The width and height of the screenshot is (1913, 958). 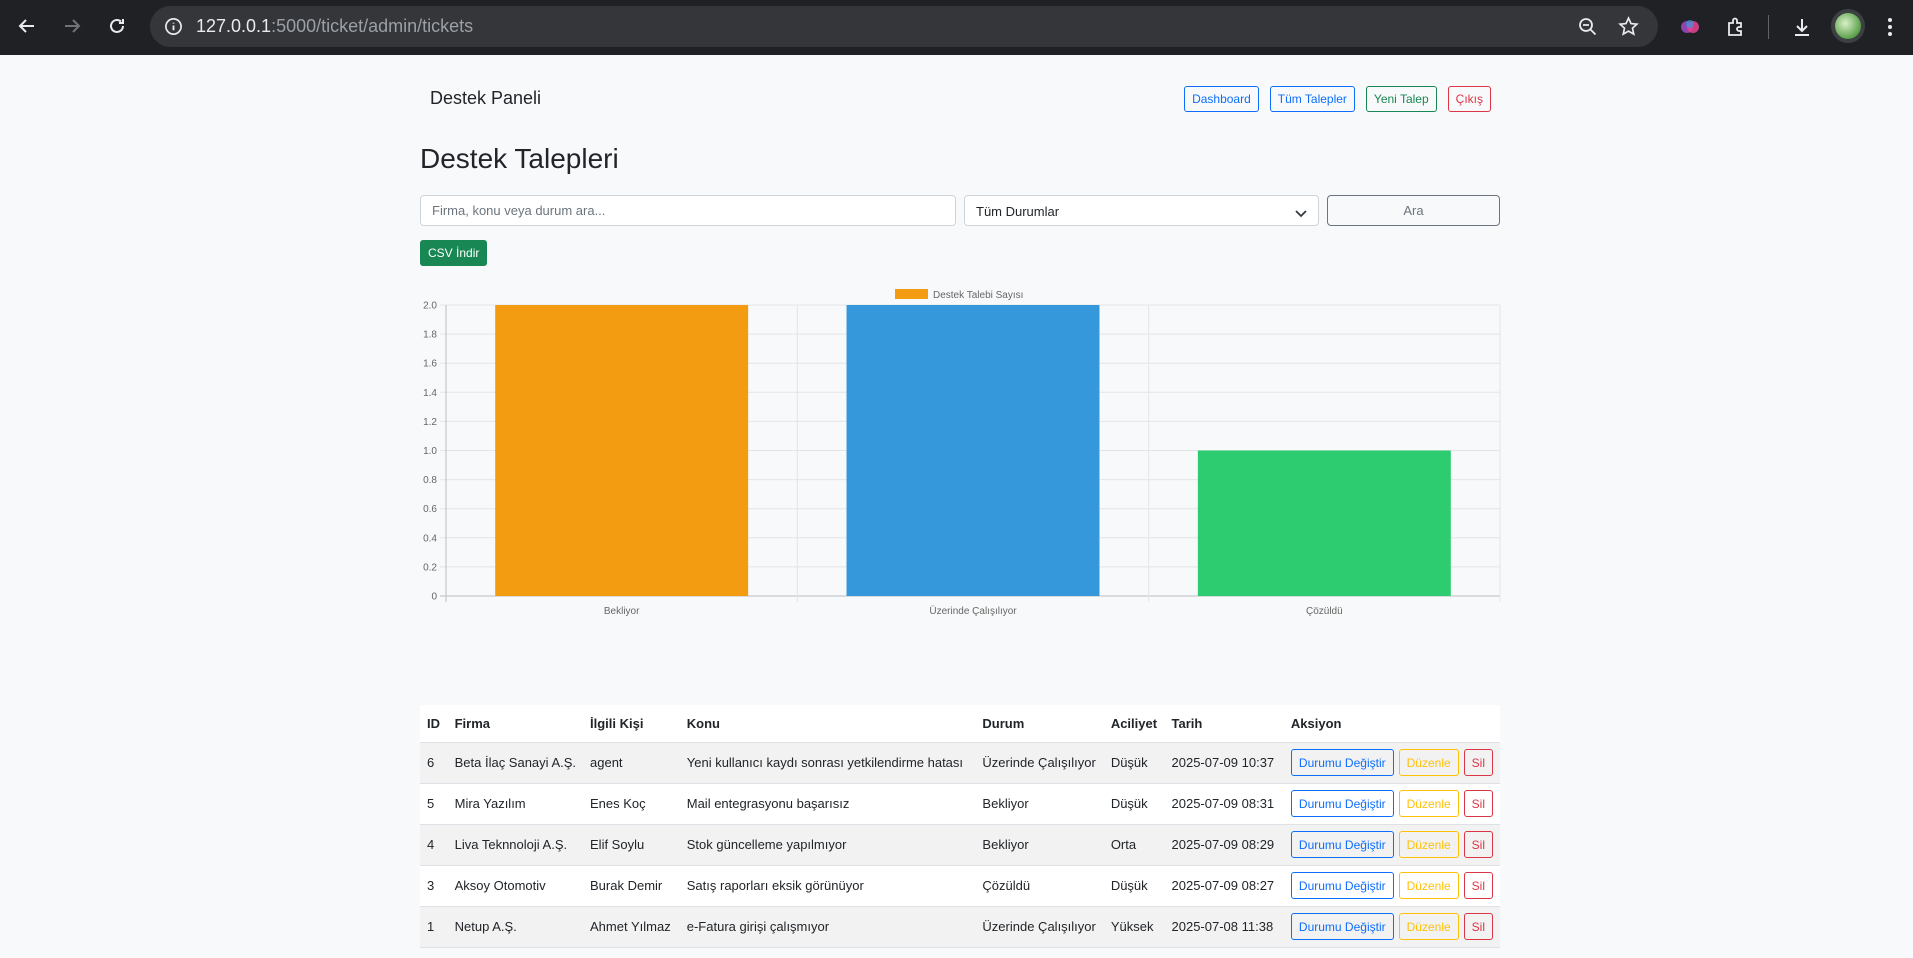 I want to click on y-tick-label: 1.2, so click(x=430, y=422).